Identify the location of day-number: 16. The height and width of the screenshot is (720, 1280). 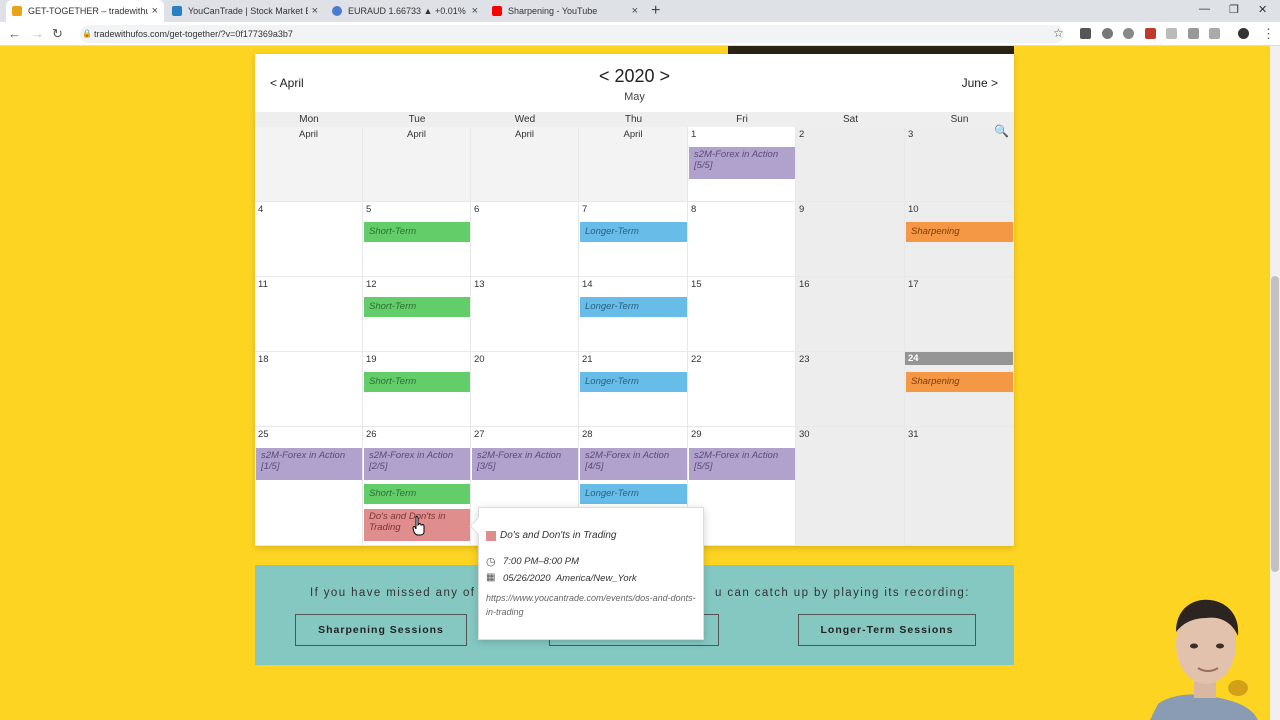
(804, 284).